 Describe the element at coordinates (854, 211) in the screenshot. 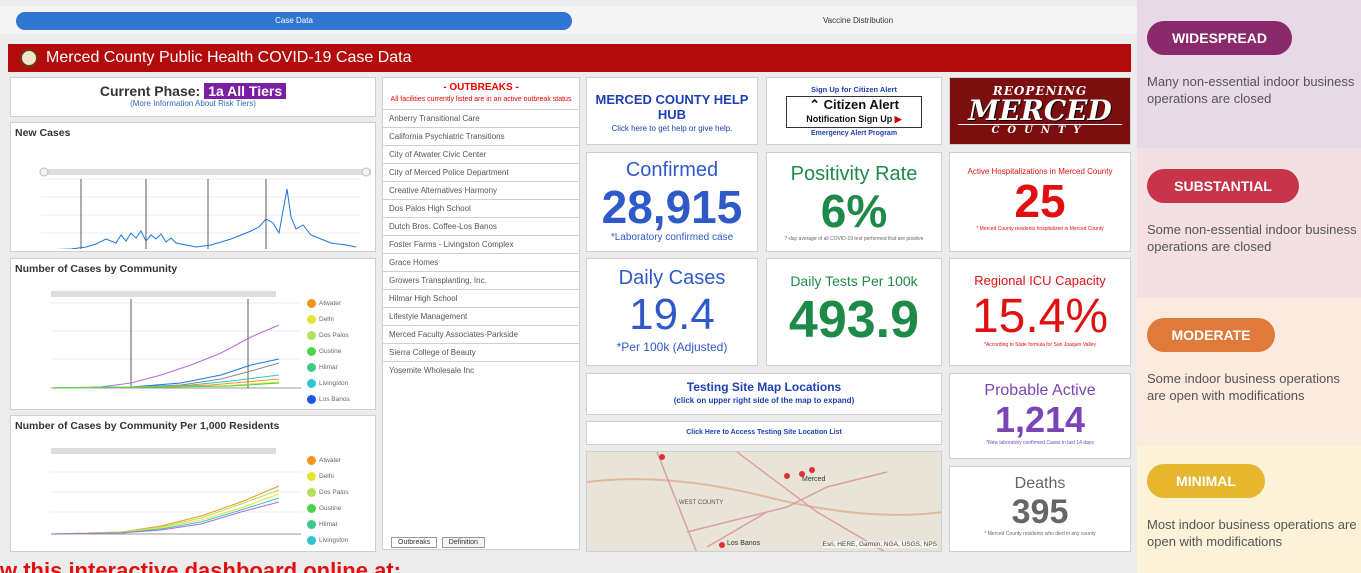

I see `positivity-value: 6%` at that location.